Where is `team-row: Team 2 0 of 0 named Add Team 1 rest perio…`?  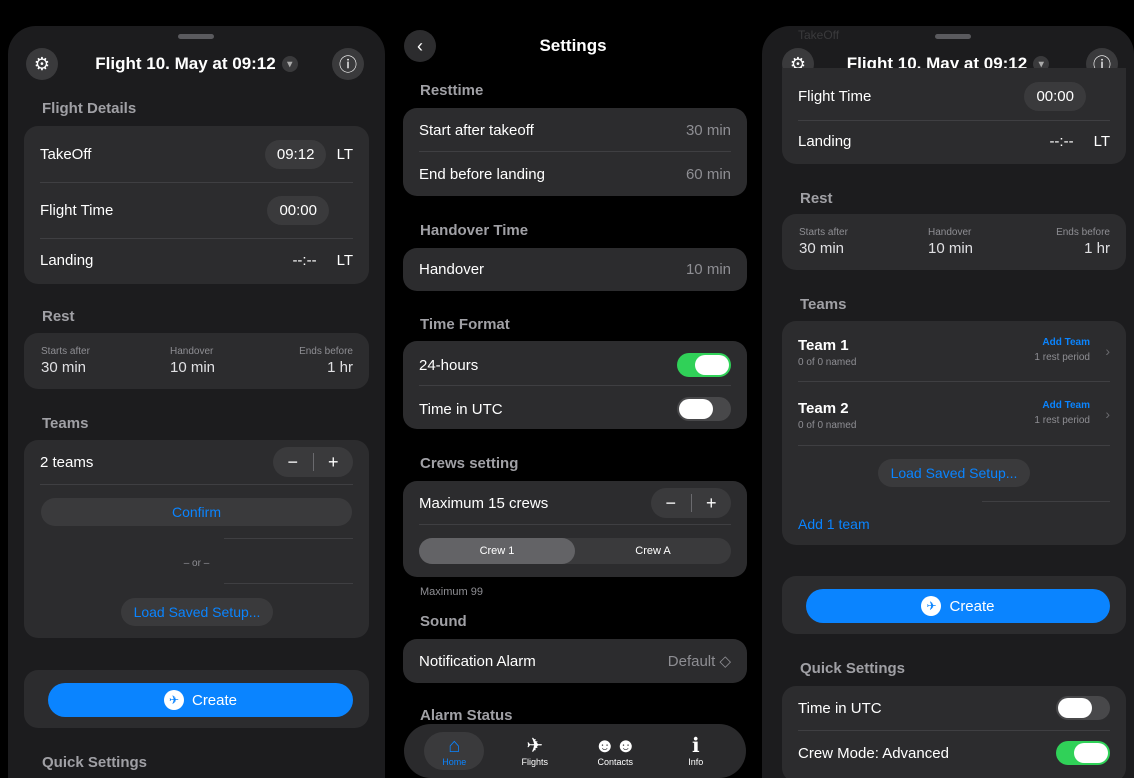 team-row: Team 2 0 of 0 named Add Team 1 rest perio… is located at coordinates (954, 415).